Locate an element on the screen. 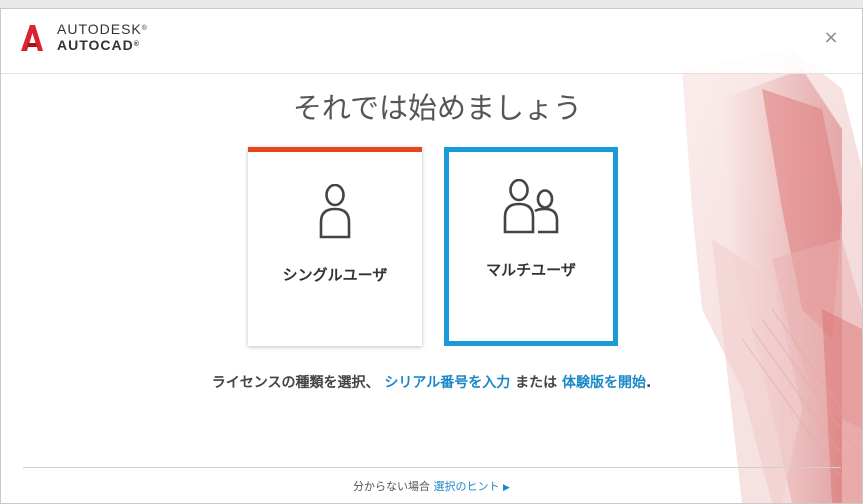 The image size is (863, 504). single-user-label: シングルユーザ is located at coordinates (335, 275).